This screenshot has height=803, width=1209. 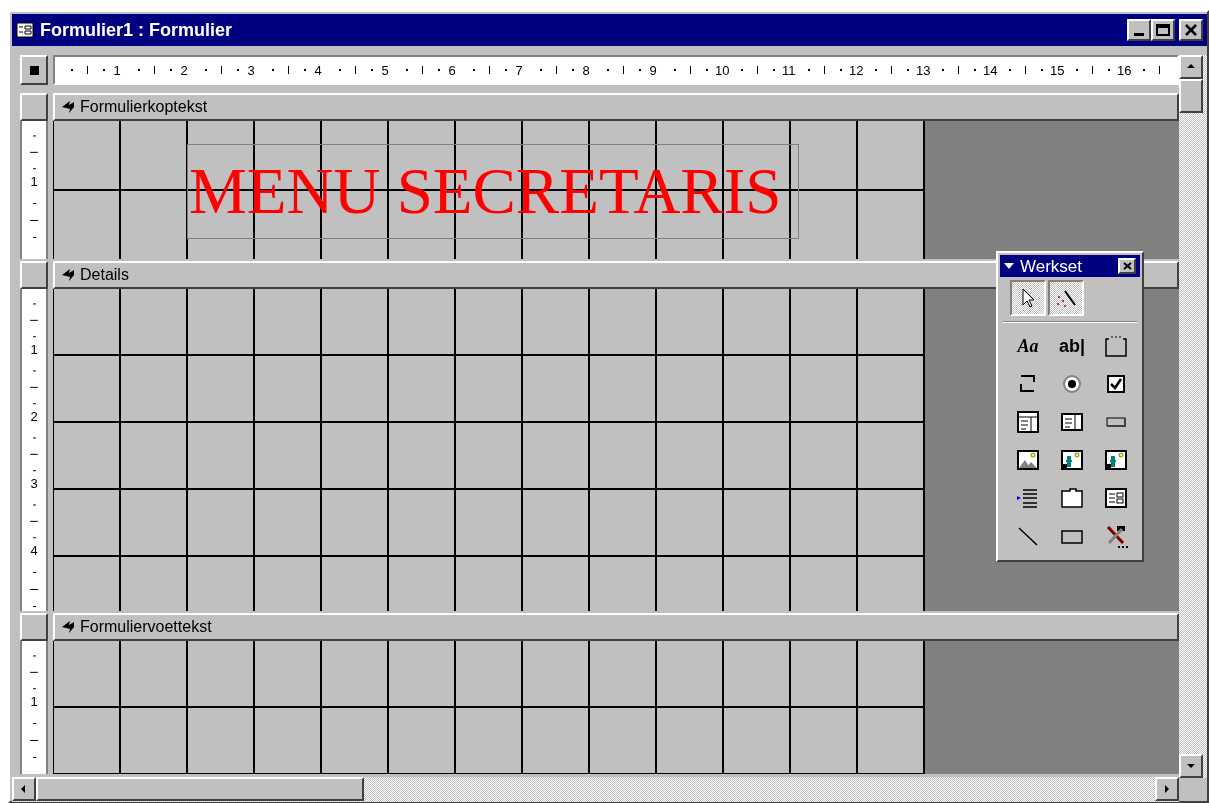 What do you see at coordinates (1116, 498) in the screenshot?
I see `subform-icon` at bounding box center [1116, 498].